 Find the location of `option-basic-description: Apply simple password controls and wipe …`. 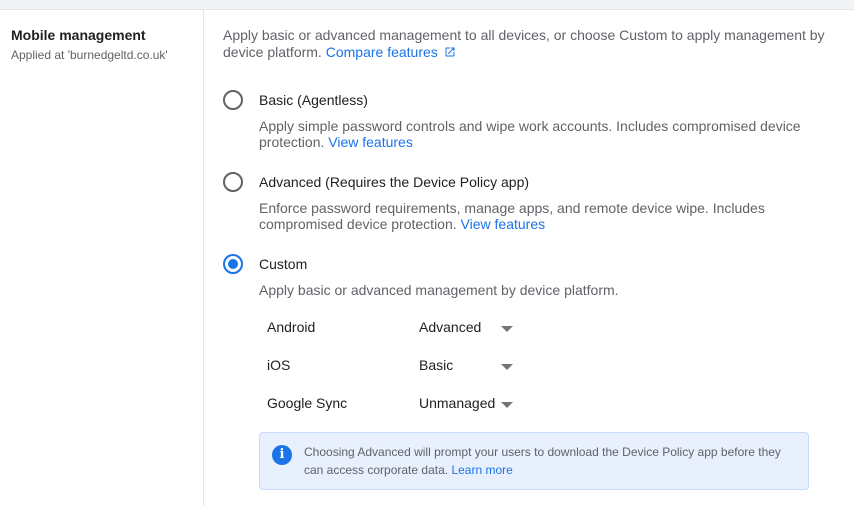

option-basic-description: Apply simple password controls and wipe … is located at coordinates (539, 134).